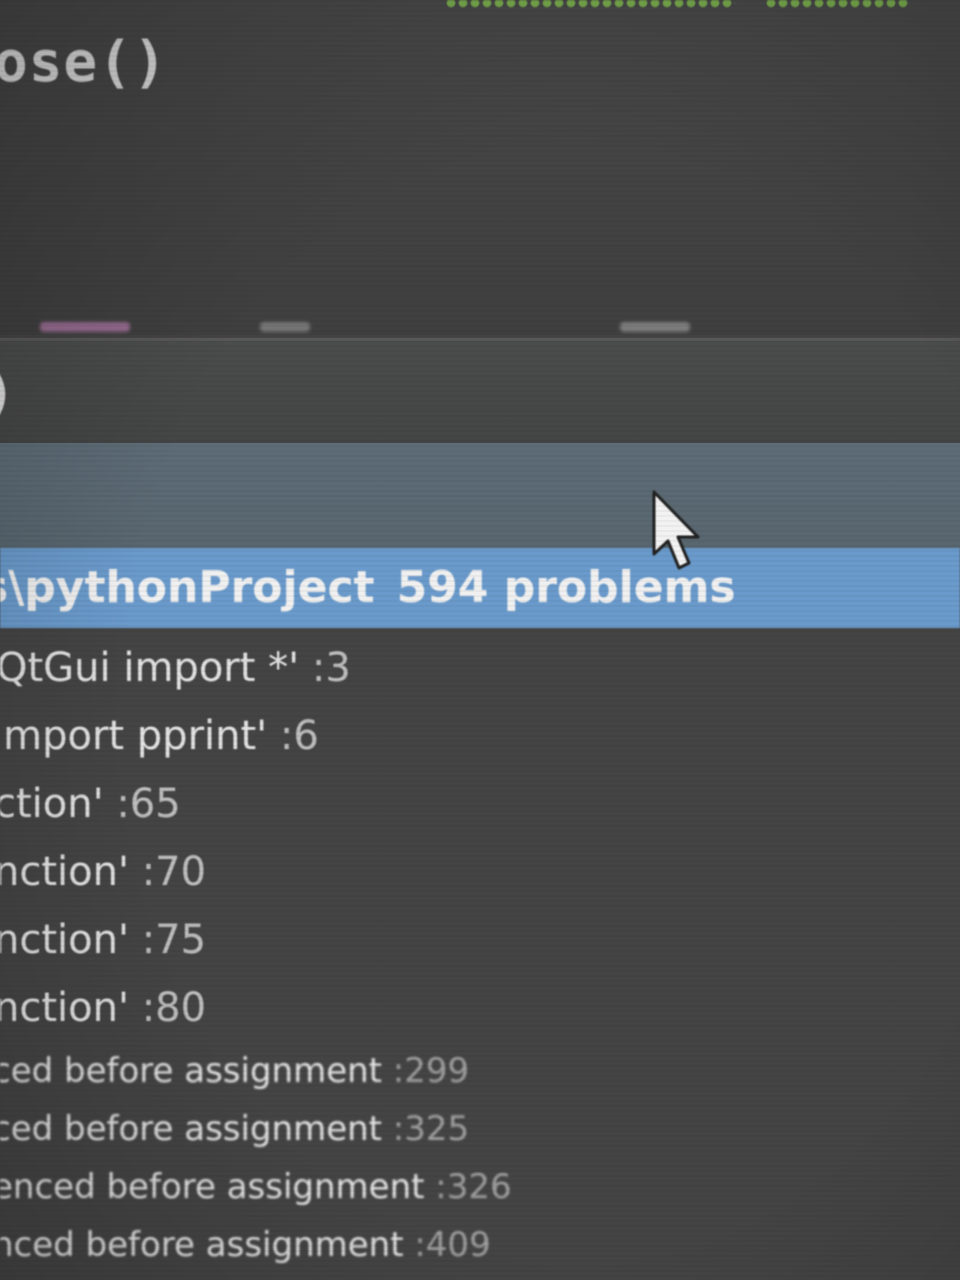 This screenshot has width=960, height=1280. What do you see at coordinates (480, 588) in the screenshot?
I see `tree-row-project: s\pythonProject 594 problems` at bounding box center [480, 588].